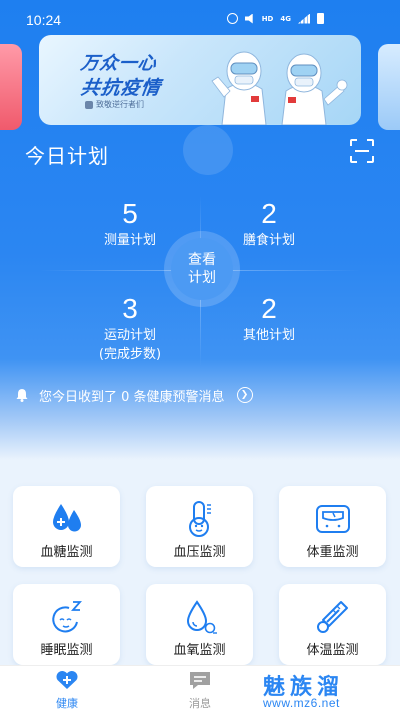  I want to click on health-alert-notice: 您今日收到了 0 条健康预警消息 ❯, so click(134, 395).